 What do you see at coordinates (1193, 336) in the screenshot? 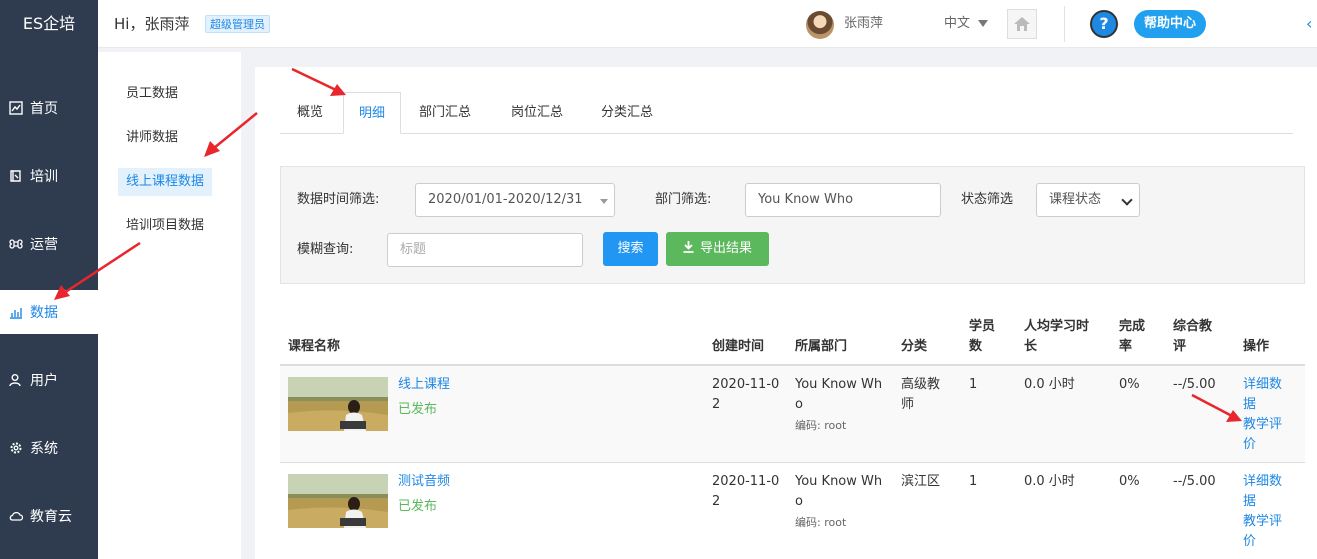
I see `column-header: 综合教评` at bounding box center [1193, 336].